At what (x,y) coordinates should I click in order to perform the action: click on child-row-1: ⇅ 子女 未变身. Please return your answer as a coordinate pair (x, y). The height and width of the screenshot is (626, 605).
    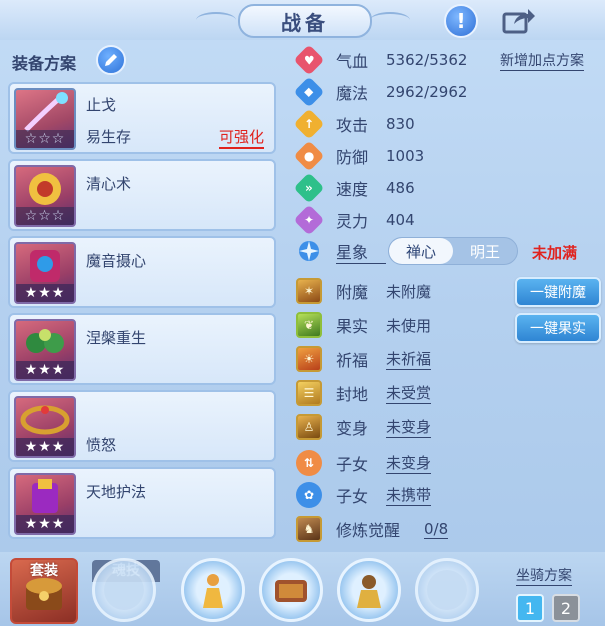
    Looking at the image, I should click on (364, 463).